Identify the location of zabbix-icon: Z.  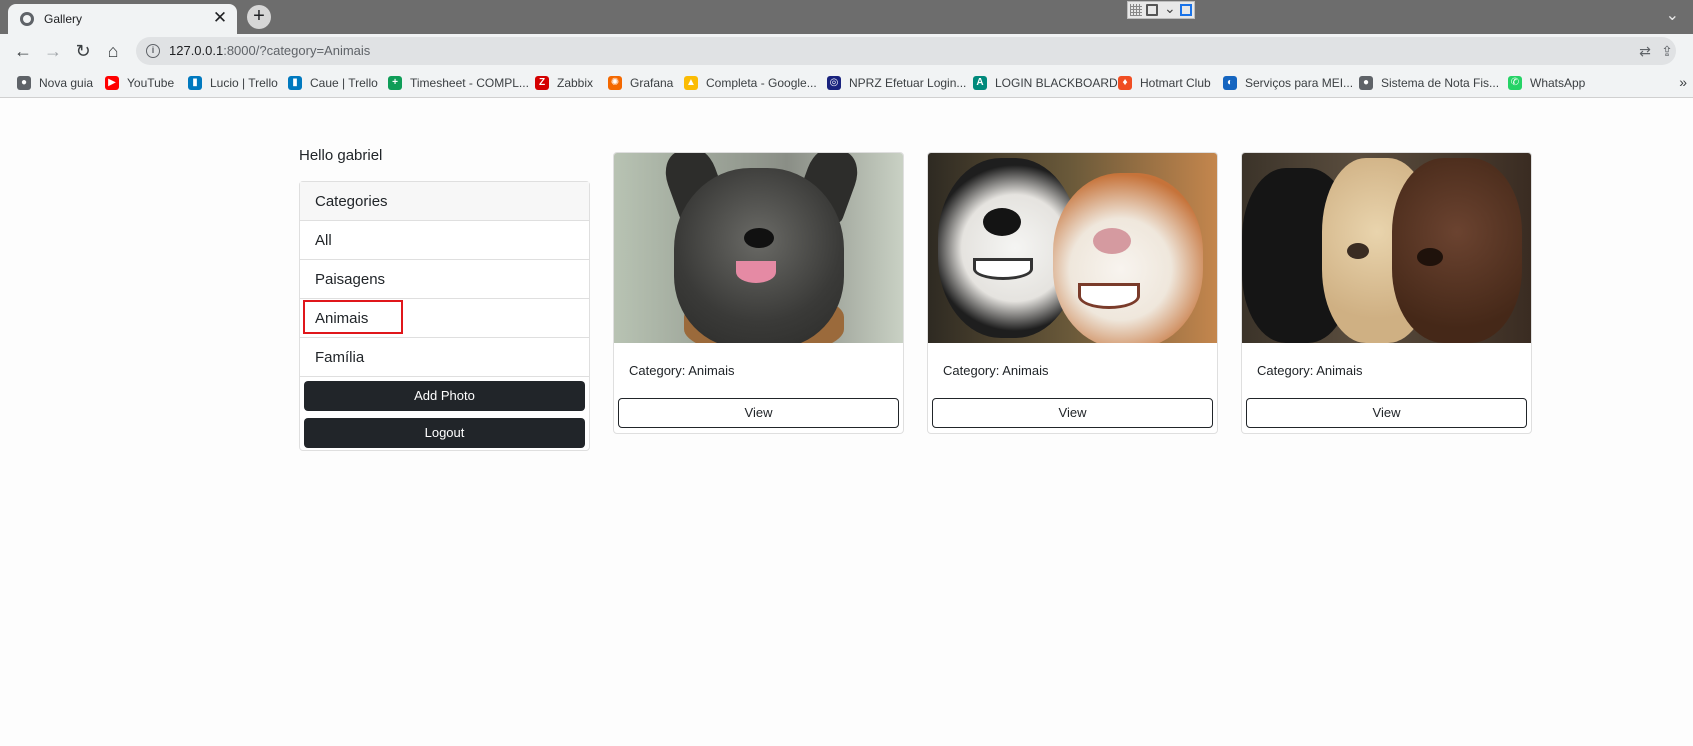
(542, 83).